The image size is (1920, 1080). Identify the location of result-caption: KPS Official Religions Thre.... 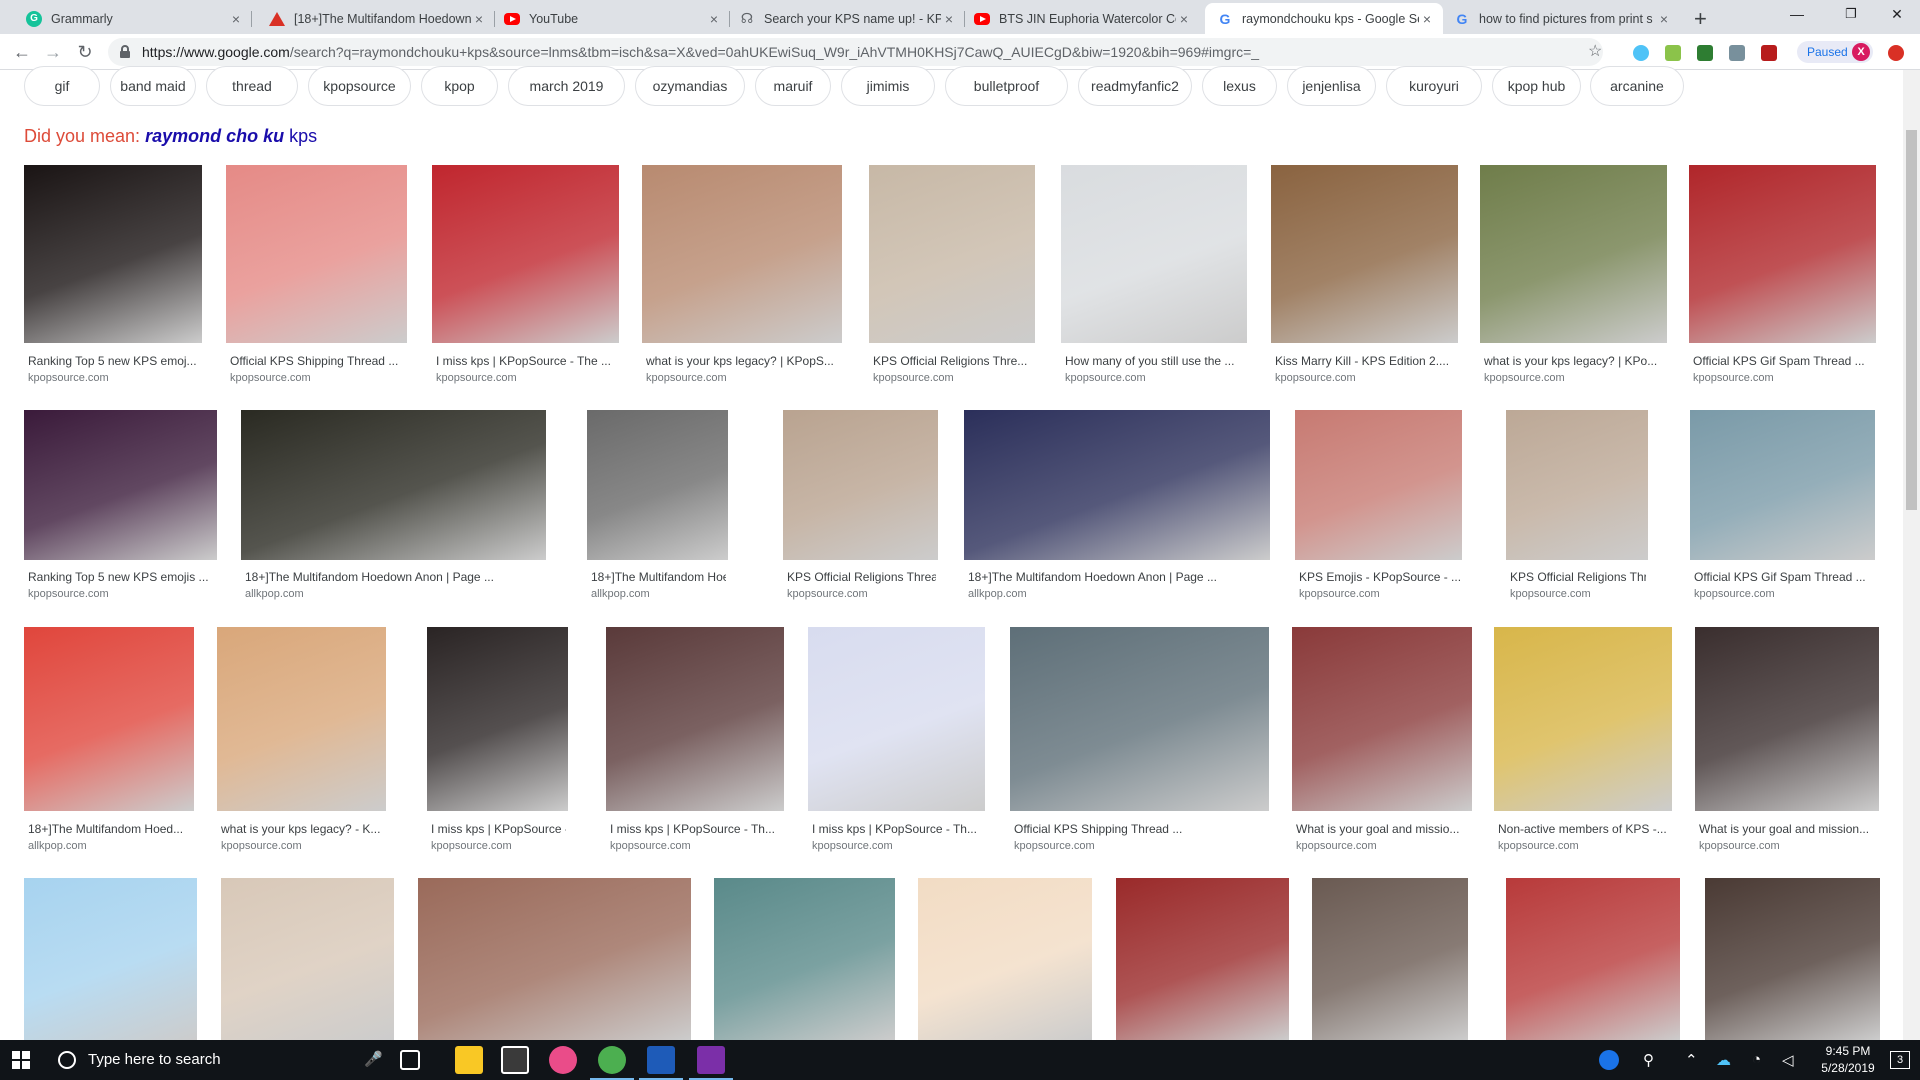
(953, 361).